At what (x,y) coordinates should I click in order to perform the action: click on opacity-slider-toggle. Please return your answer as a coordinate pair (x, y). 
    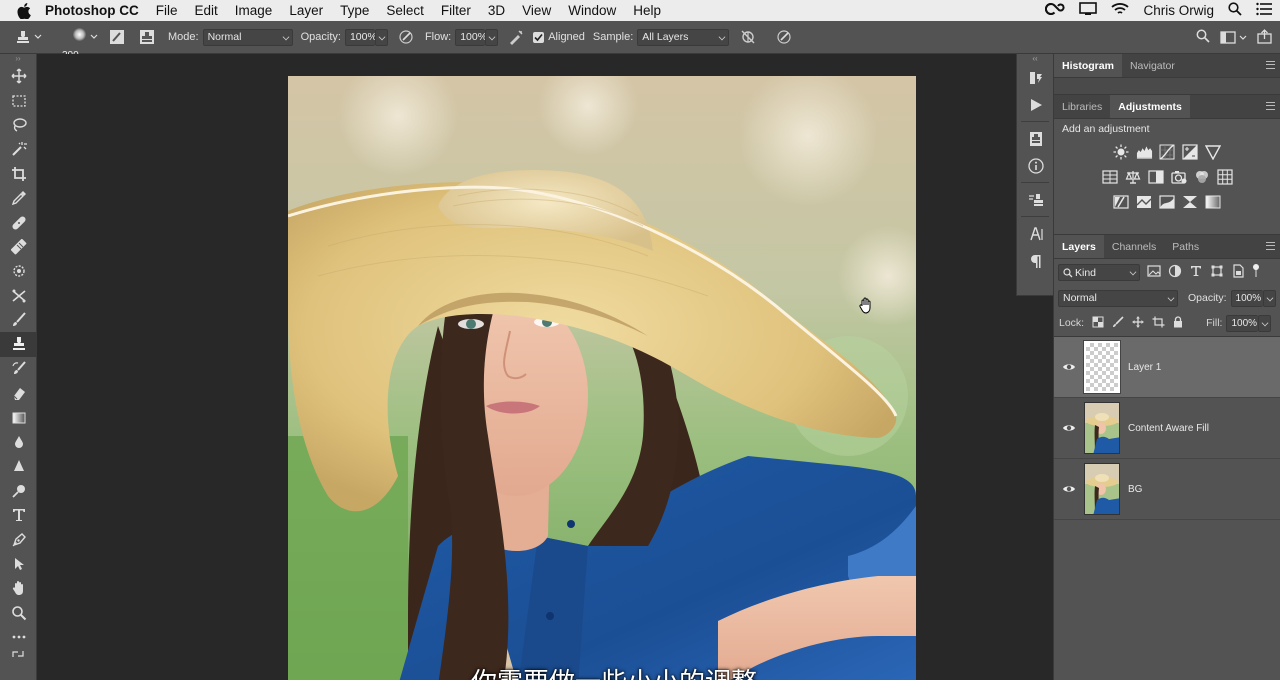
    Looking at the image, I should click on (381, 37).